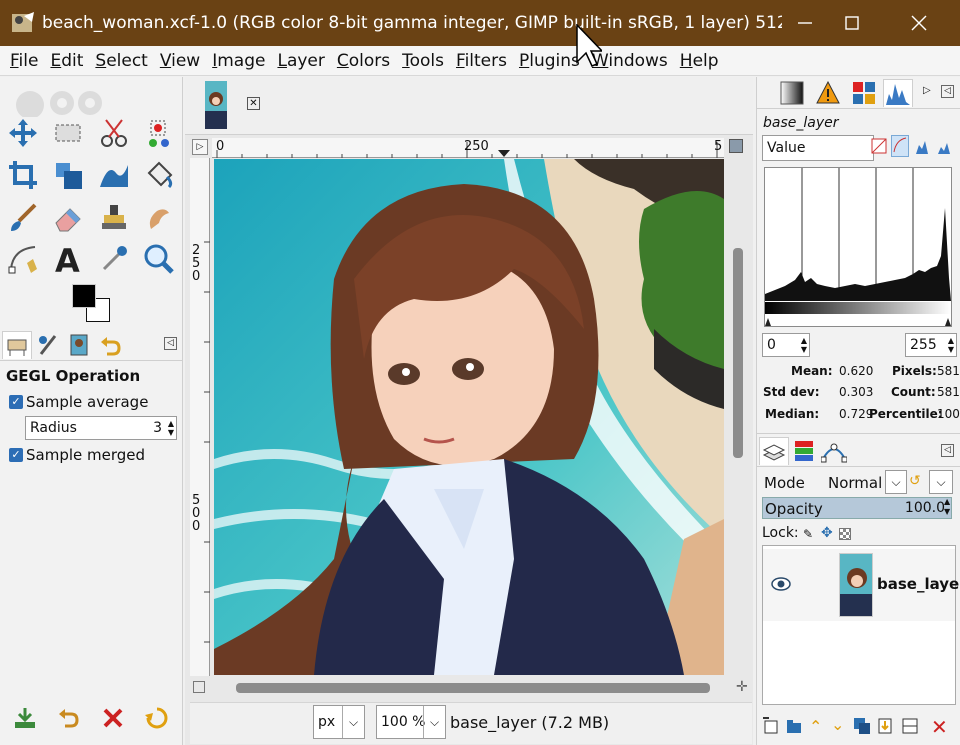 The image size is (960, 745). I want to click on mode-options-icon: ⌵, so click(941, 482).